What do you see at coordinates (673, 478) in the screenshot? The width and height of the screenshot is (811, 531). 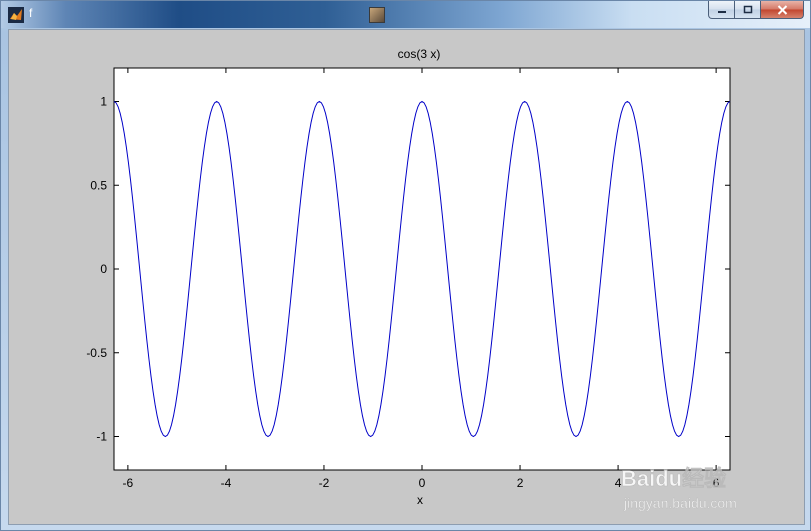 I see `watermark-main: Baidu经验` at bounding box center [673, 478].